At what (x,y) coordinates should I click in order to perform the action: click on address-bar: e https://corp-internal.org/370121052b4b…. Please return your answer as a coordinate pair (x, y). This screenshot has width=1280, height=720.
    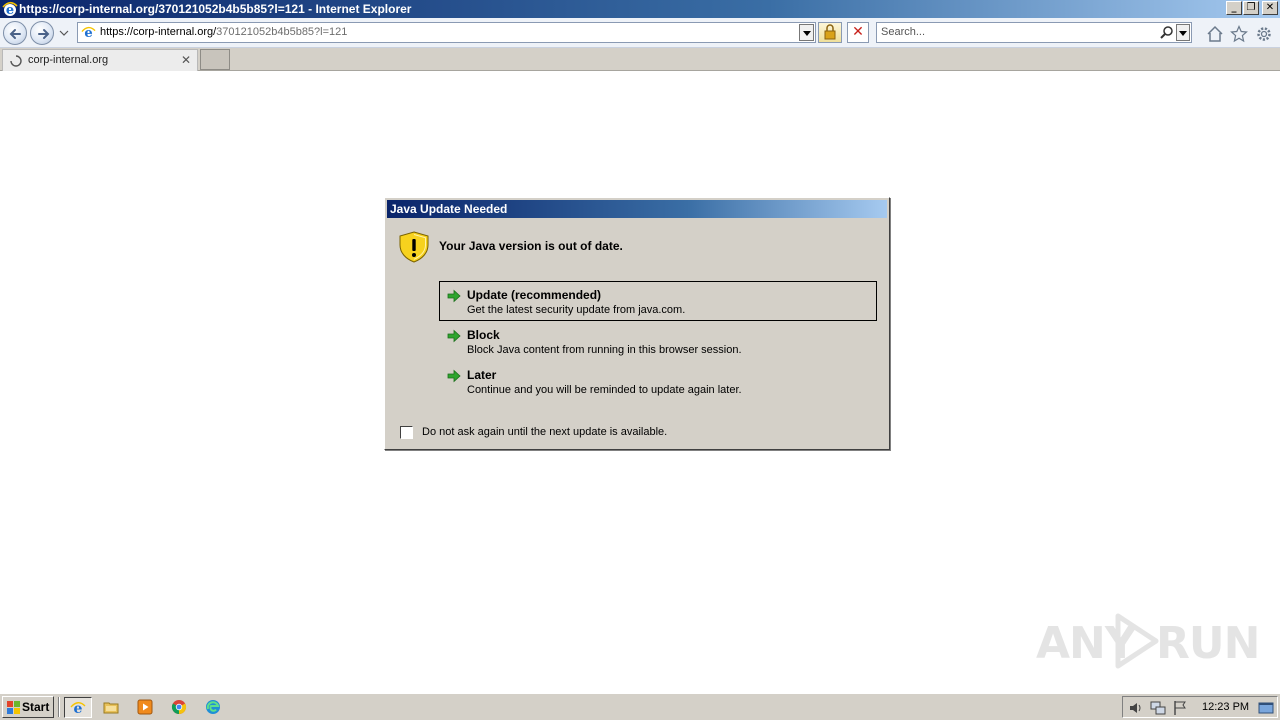
    Looking at the image, I should click on (446, 32).